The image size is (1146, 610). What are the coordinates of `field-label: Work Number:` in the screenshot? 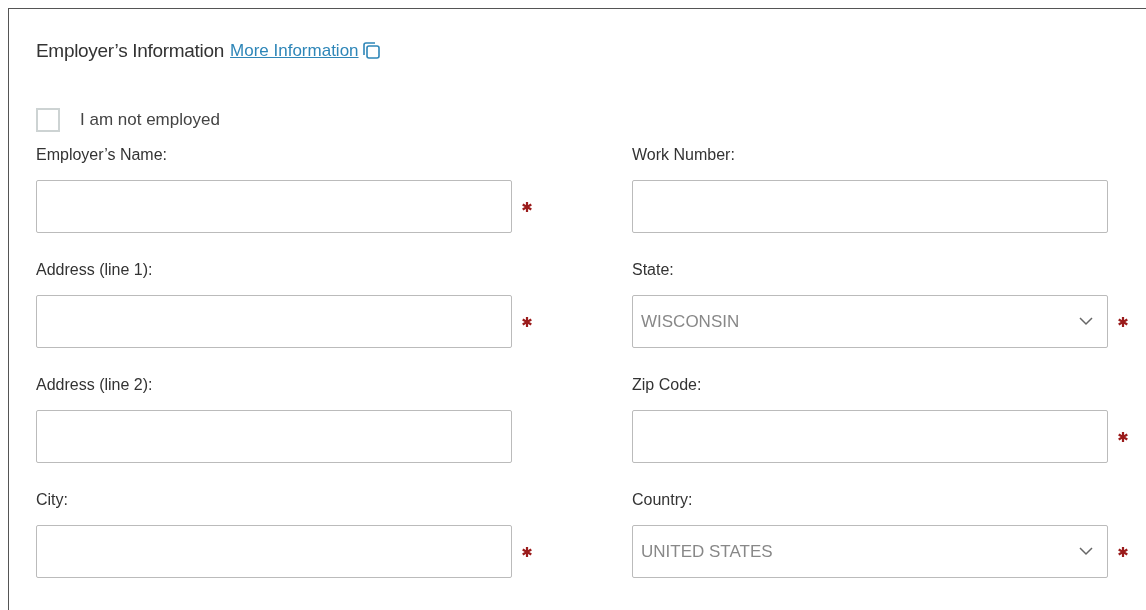 It's located at (684, 155).